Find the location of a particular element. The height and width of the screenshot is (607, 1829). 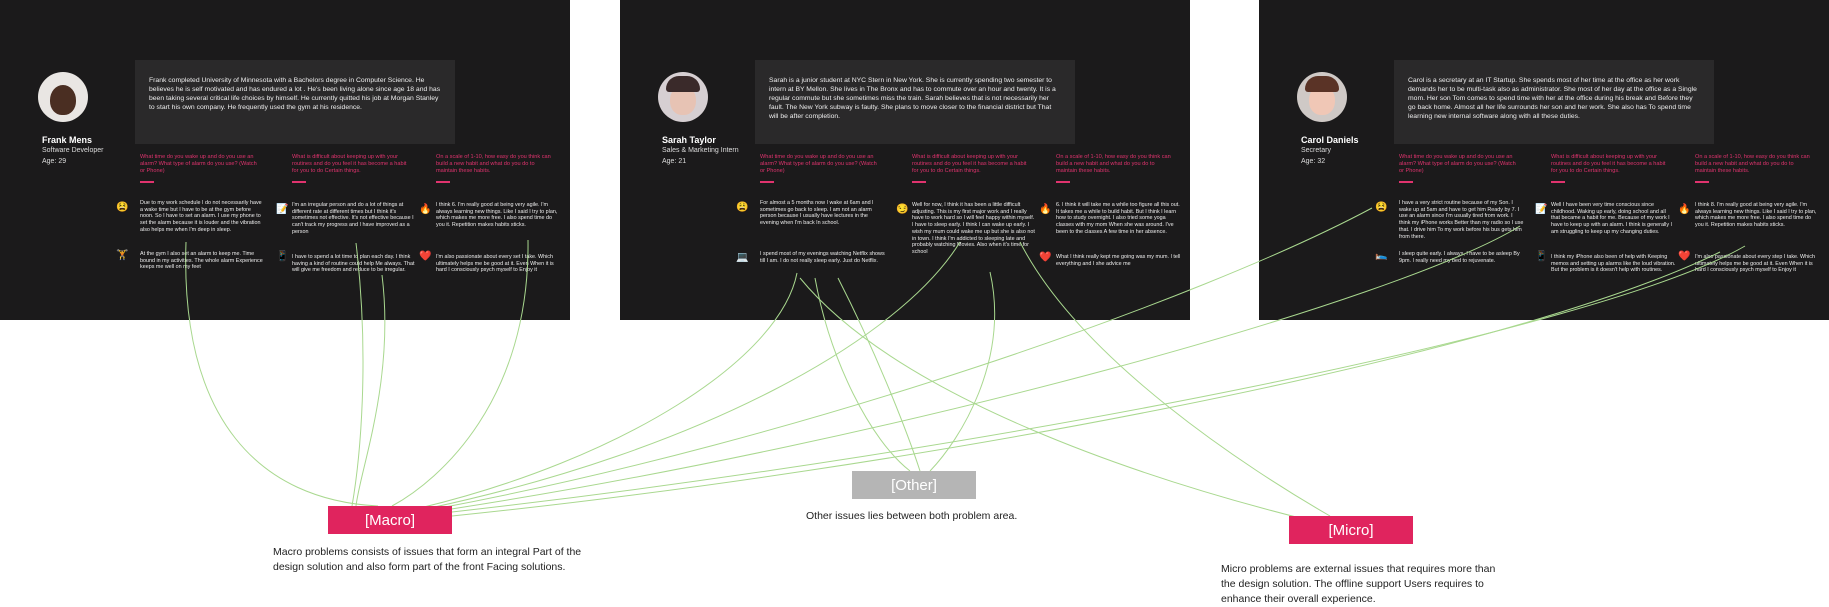

macro-category-tag: [Macro] is located at coordinates (390, 520).